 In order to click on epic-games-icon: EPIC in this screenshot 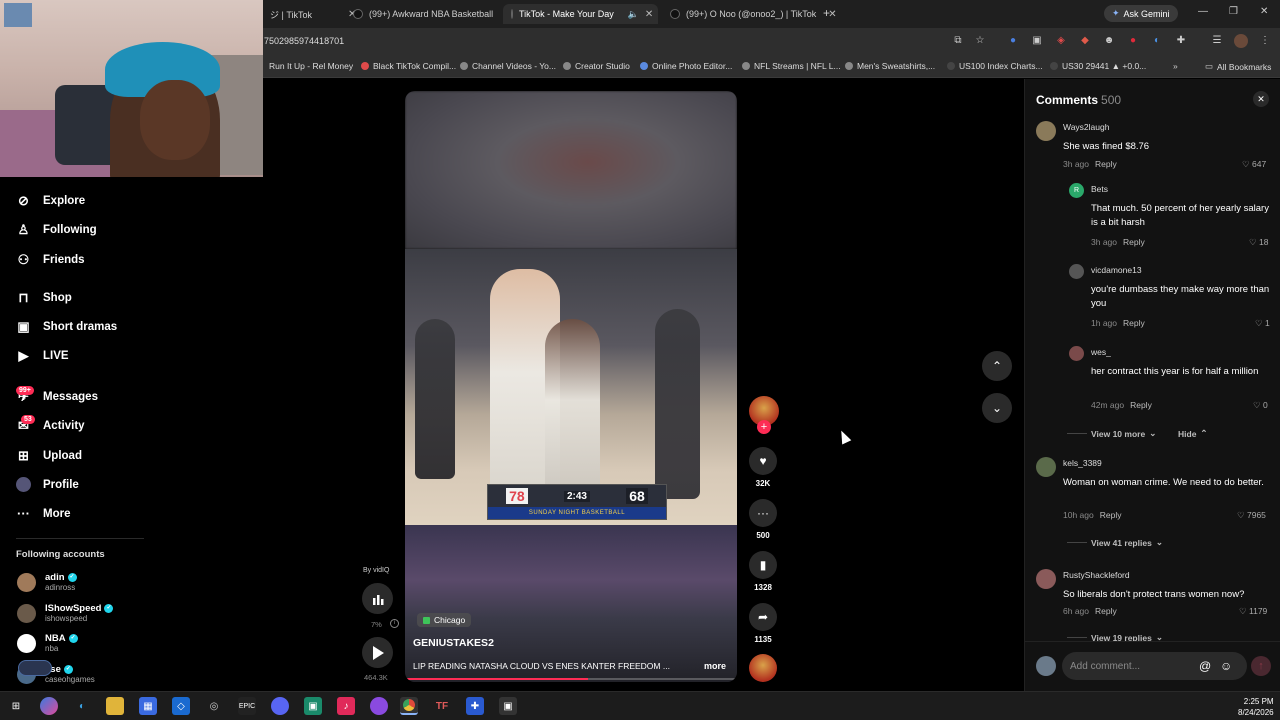, I will do `click(247, 706)`.